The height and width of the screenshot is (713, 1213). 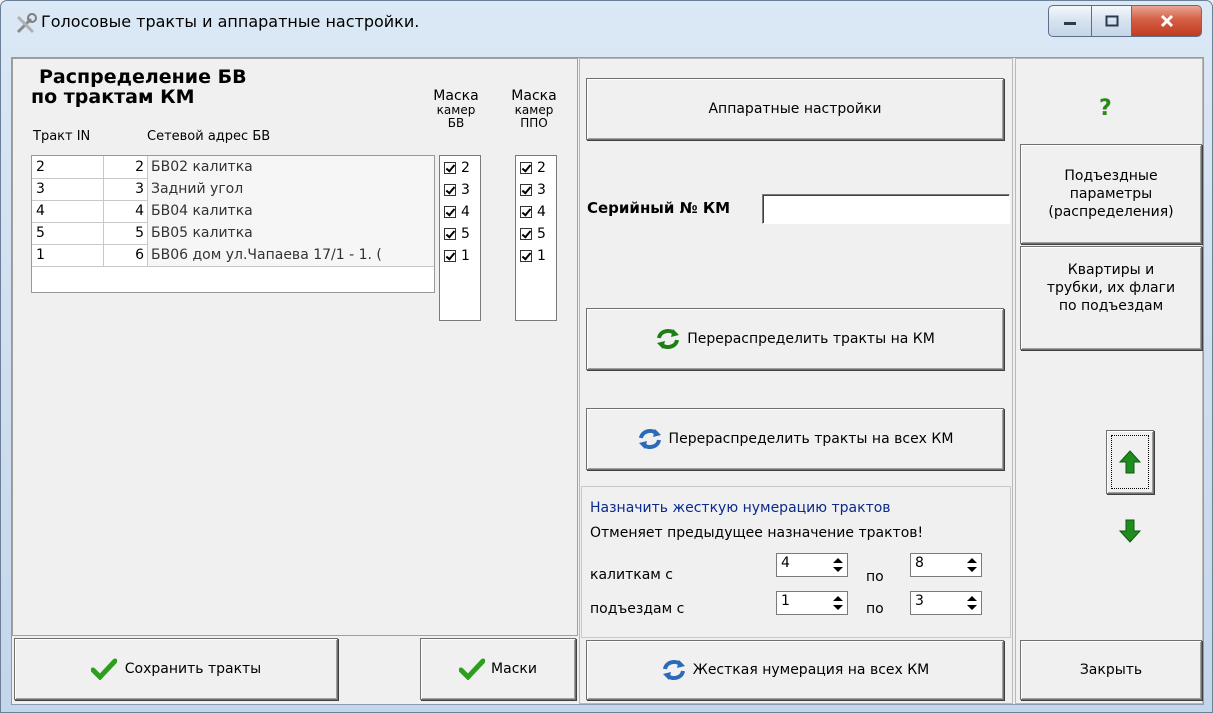 What do you see at coordinates (457, 256) in the screenshot?
I see `mask-bv-checkbox: 1` at bounding box center [457, 256].